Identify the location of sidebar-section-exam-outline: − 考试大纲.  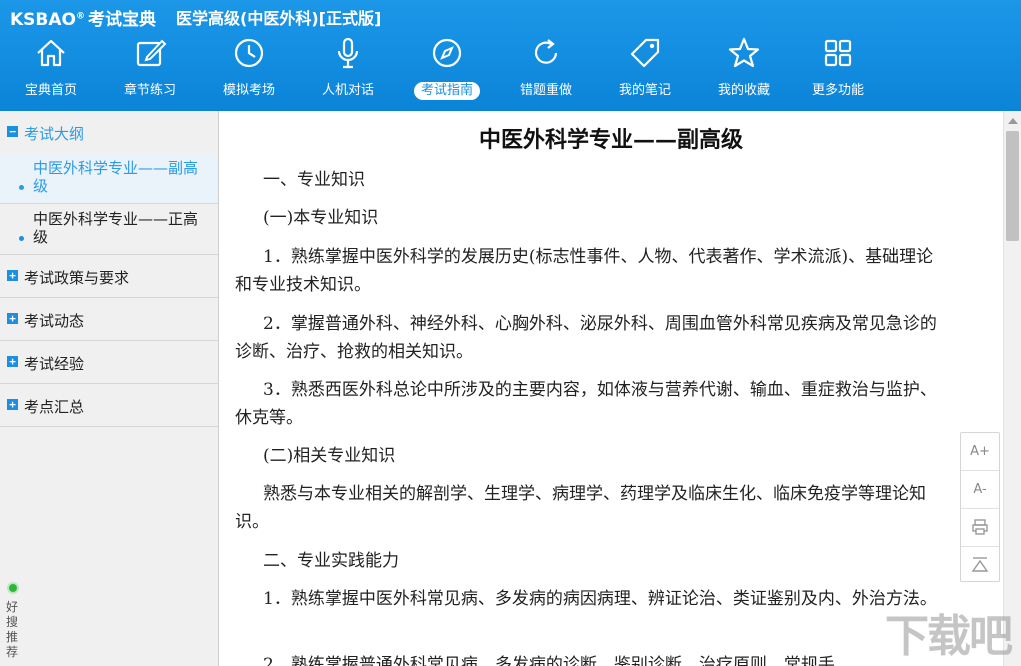
(109, 132).